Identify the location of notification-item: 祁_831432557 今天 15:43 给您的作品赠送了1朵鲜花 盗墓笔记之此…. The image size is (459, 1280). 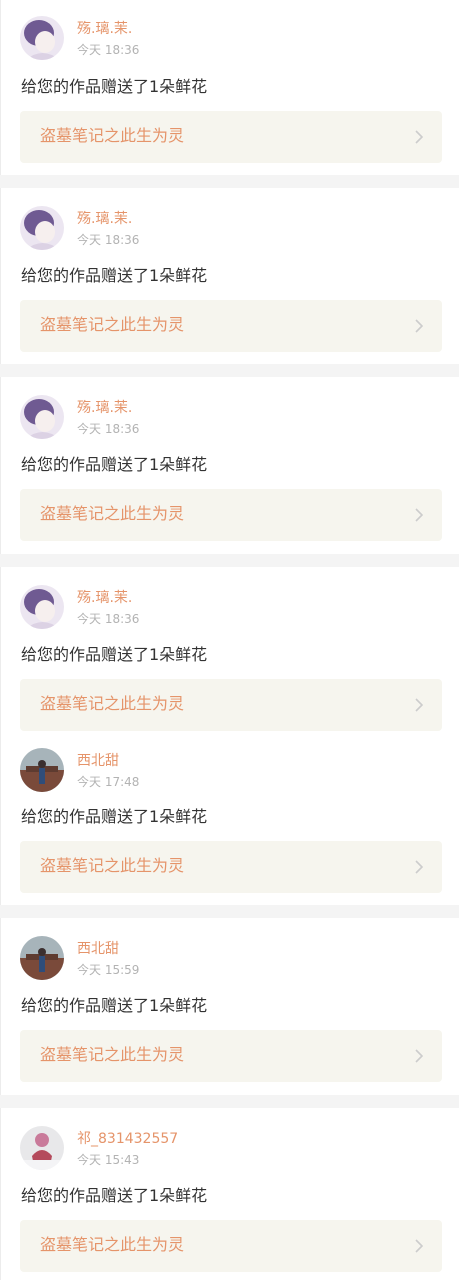
(229, 1194).